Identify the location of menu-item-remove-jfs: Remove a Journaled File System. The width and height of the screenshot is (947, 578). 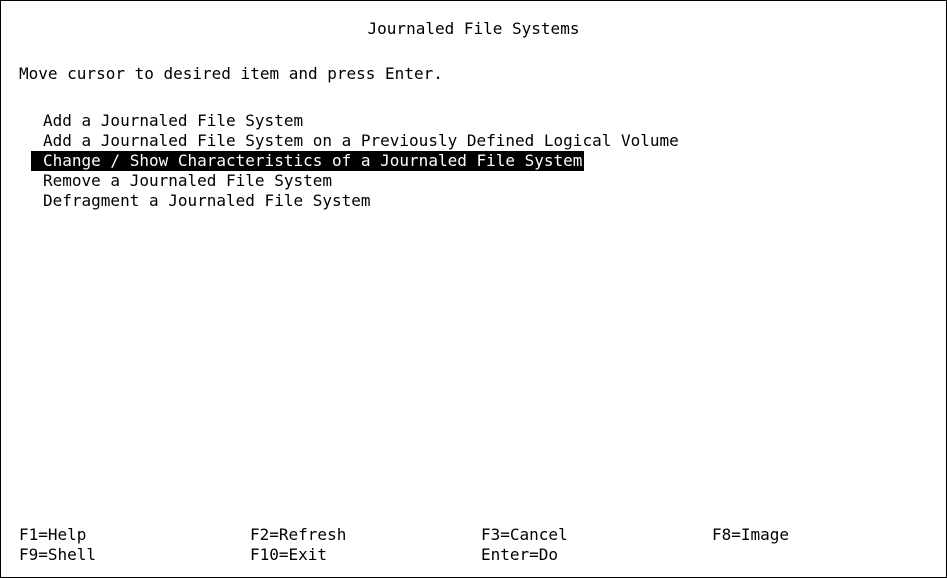
(182, 181).